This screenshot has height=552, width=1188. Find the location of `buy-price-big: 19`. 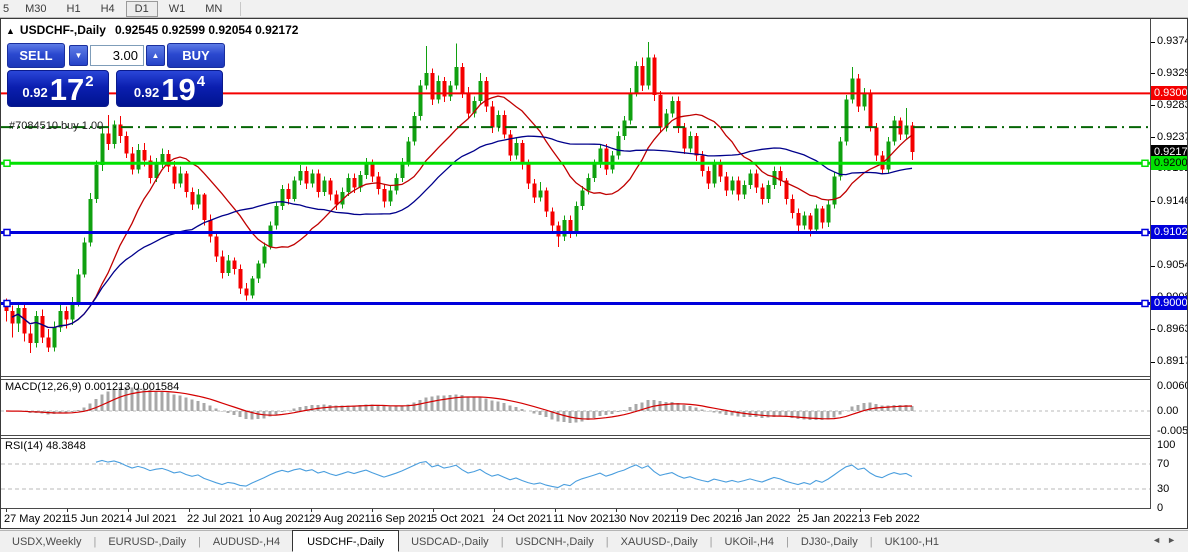

buy-price-big: 19 is located at coordinates (178, 89).